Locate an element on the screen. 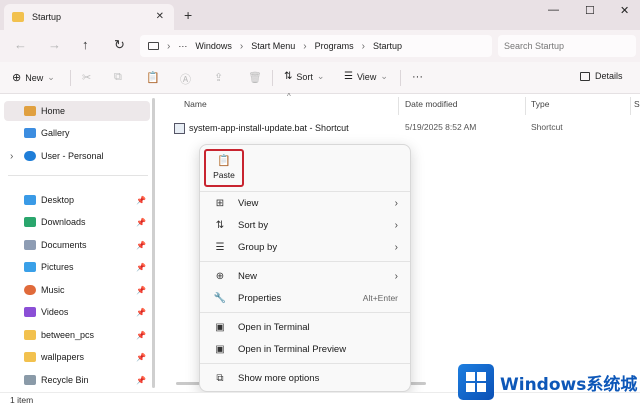  folder-icon is located at coordinates (18, 17).